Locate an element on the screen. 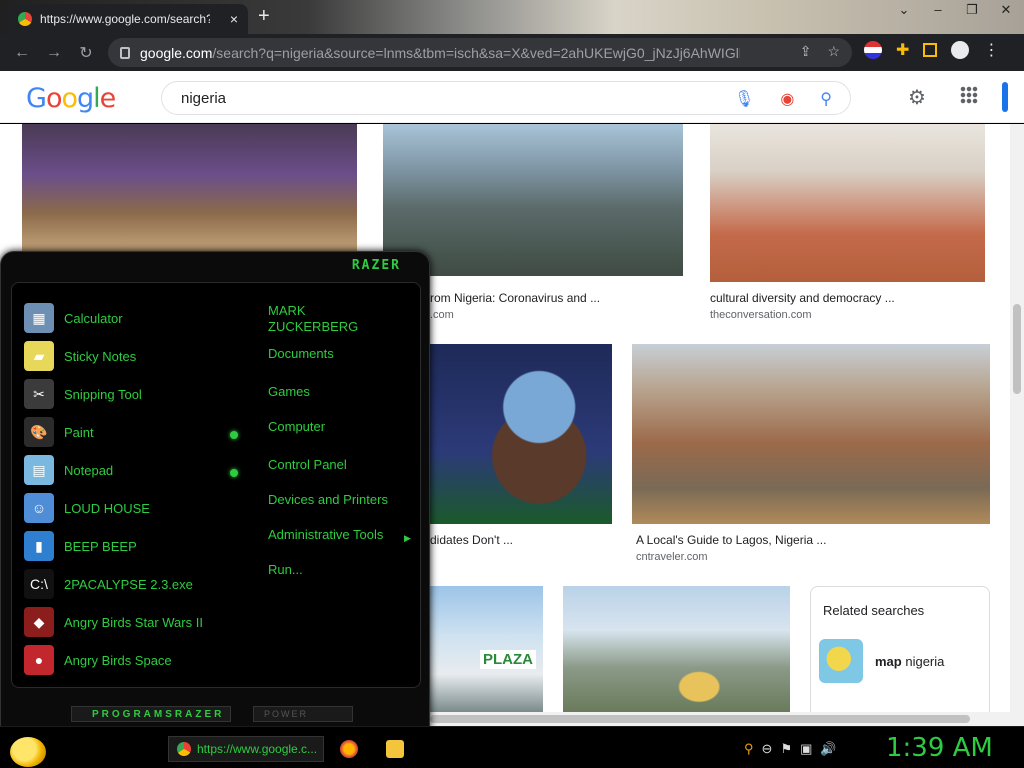 This screenshot has height=768, width=1024. start-program-label: Snipping Tool is located at coordinates (103, 394).